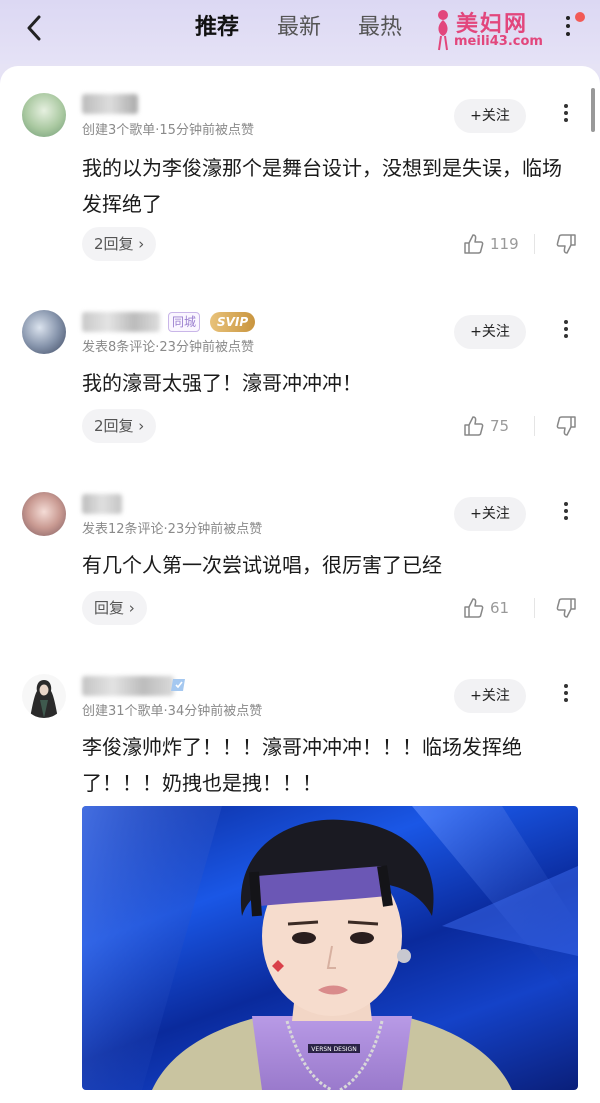 This screenshot has width=600, height=1103. I want to click on reply-button: 回复 ›, so click(114, 608).